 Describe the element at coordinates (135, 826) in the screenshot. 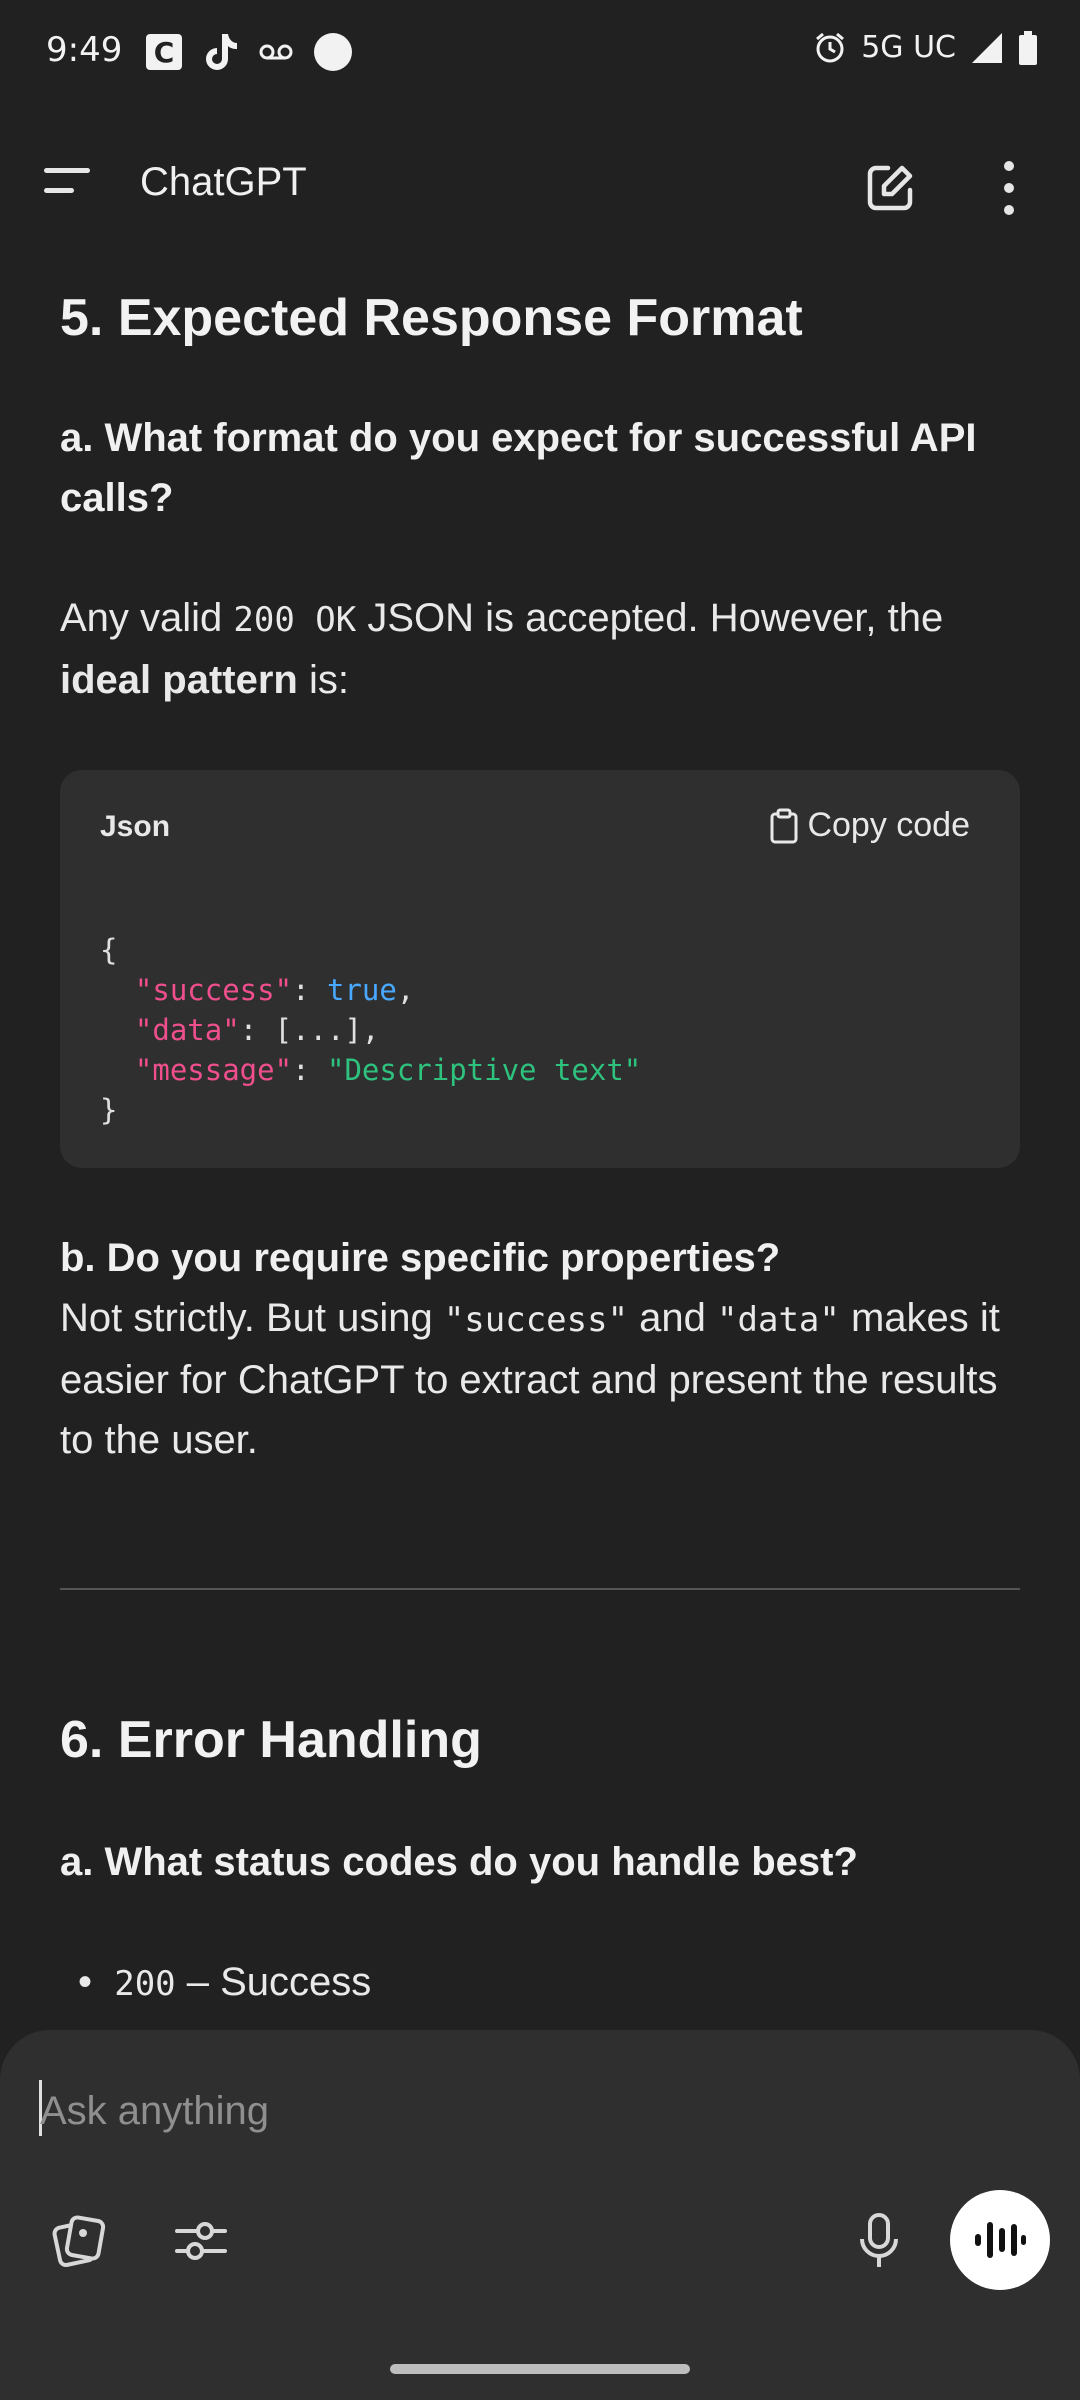

I see `code-language: Json` at that location.